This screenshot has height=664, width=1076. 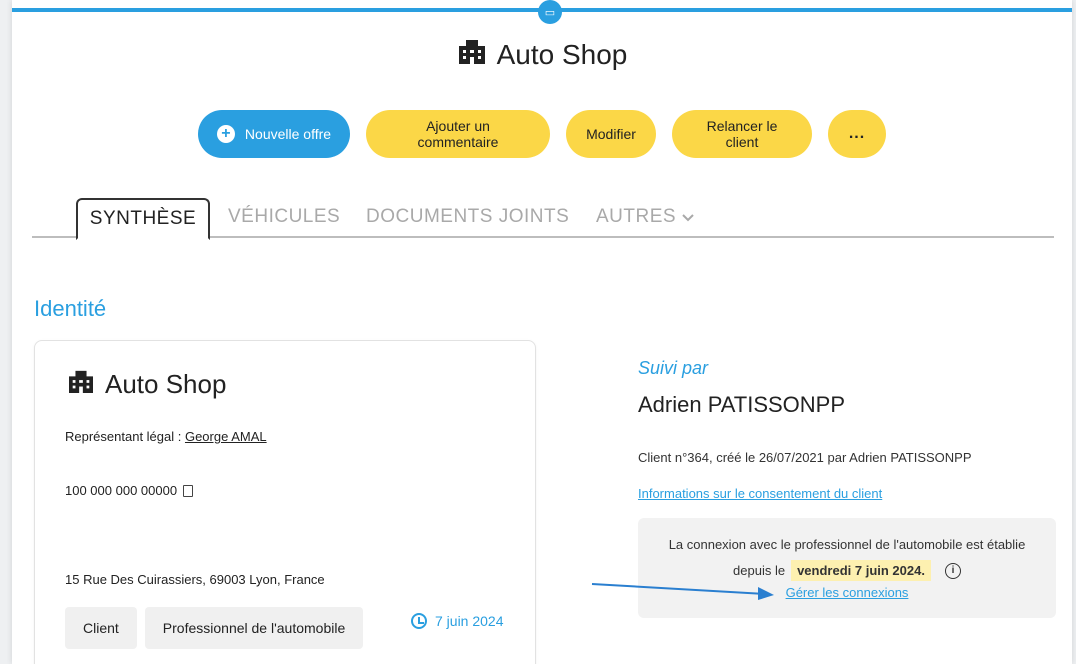 I want to click on page-header: Auto Shop, so click(x=542, y=54).